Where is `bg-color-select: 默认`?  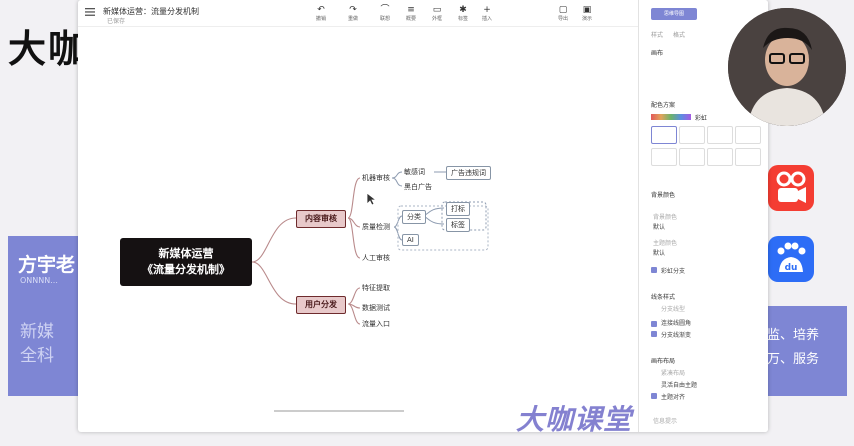 bg-color-select: 默认 is located at coordinates (659, 226).